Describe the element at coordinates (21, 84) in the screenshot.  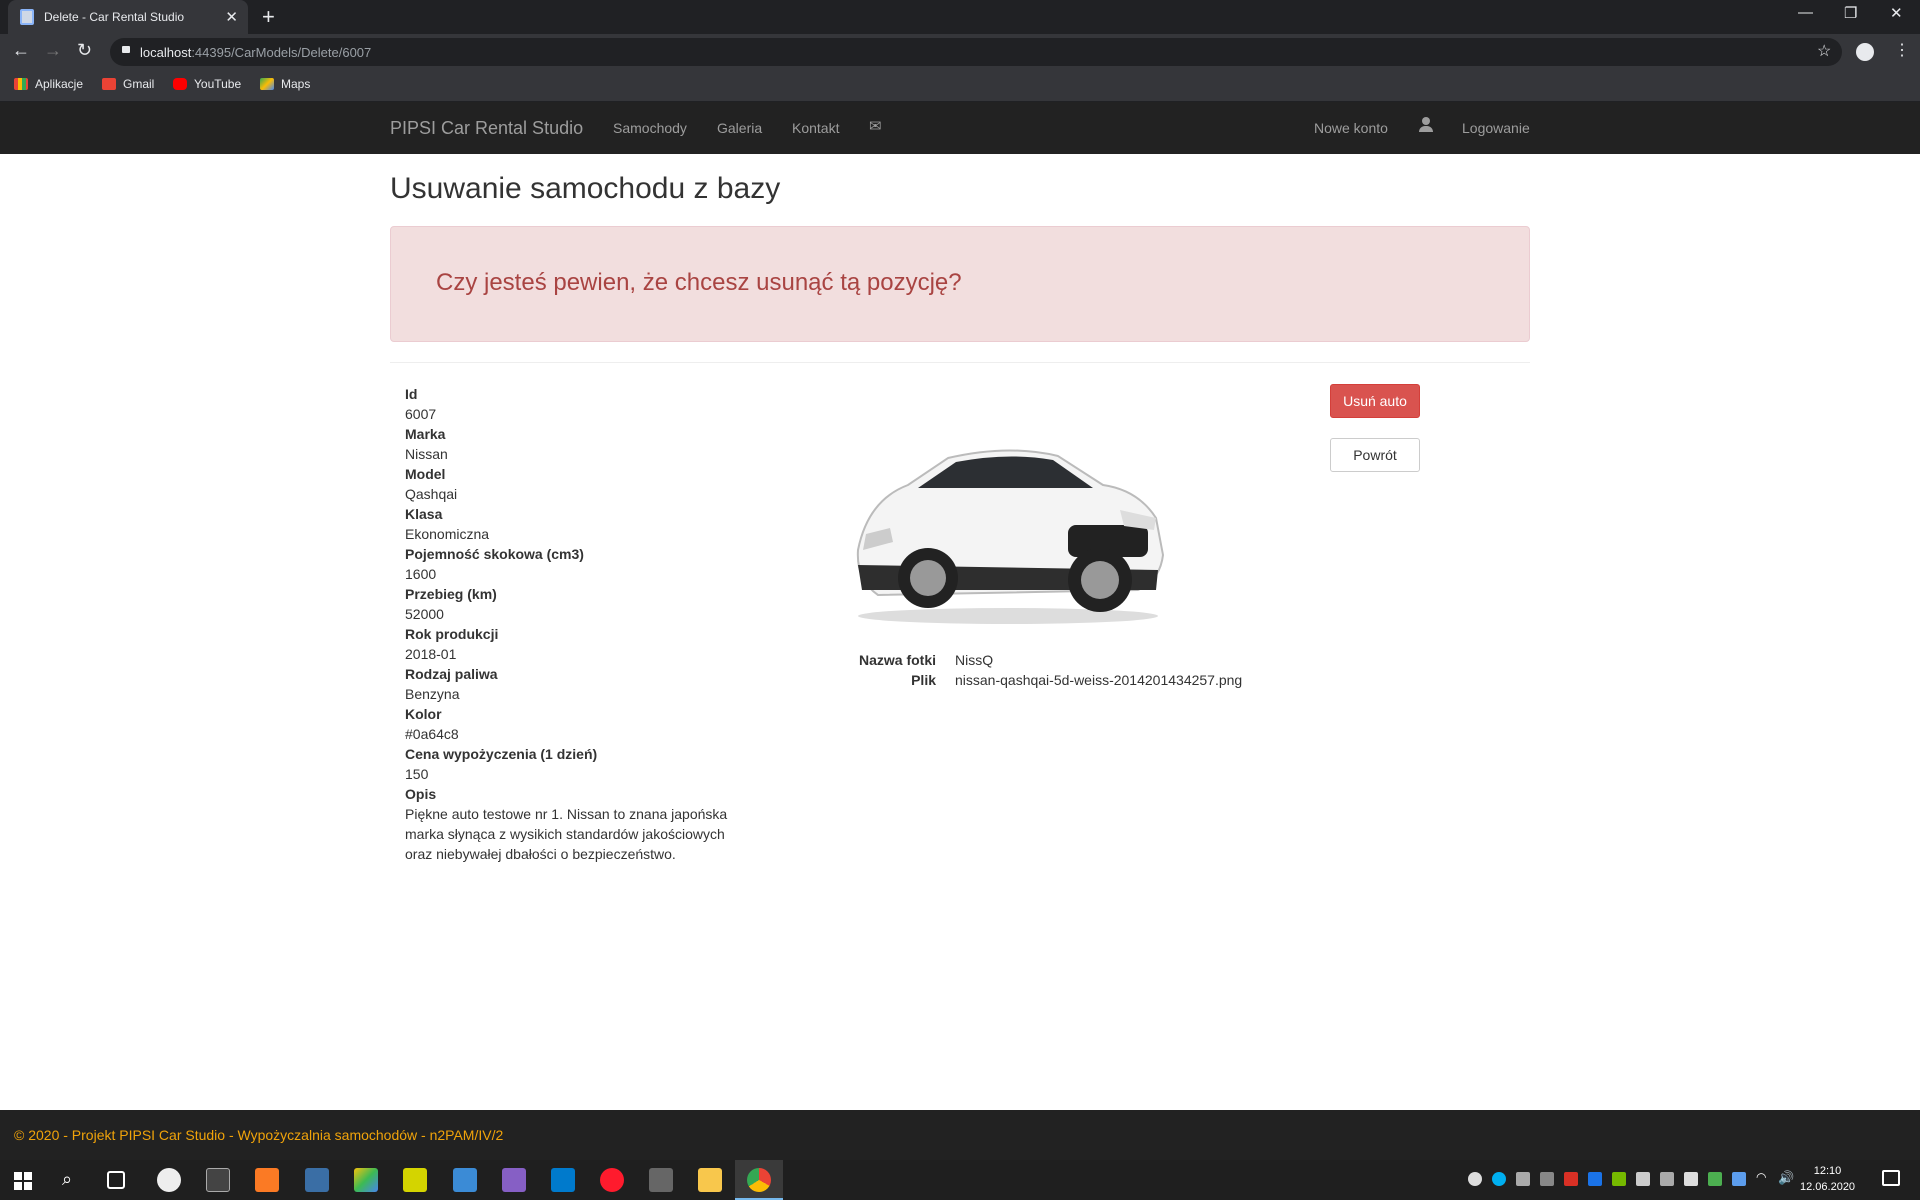
I see `apps-icon` at that location.